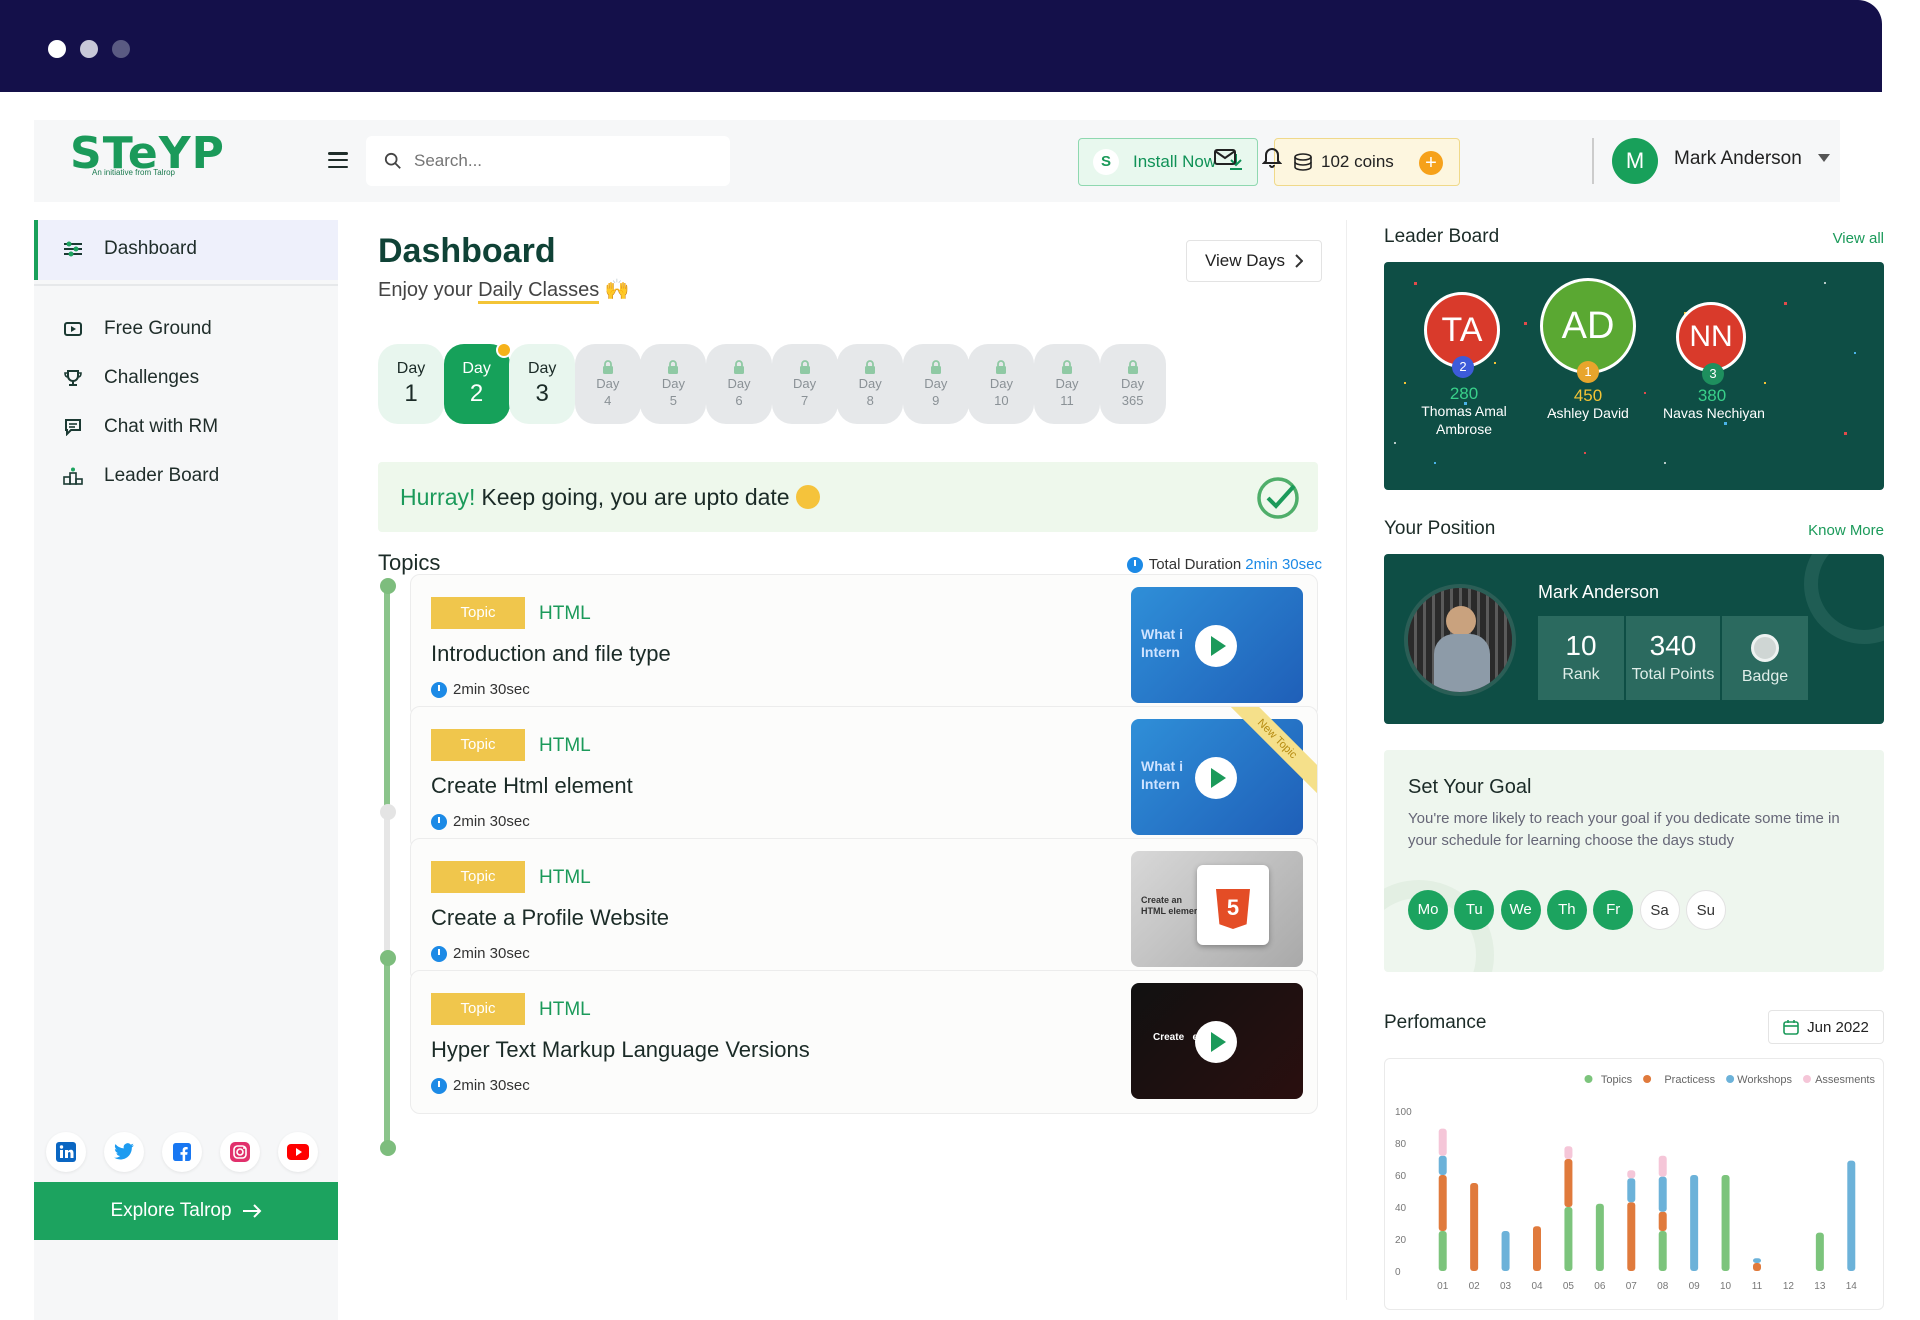 Image resolution: width=1920 pixels, height=1320 pixels. What do you see at coordinates (1132, 384) in the screenshot?
I see `day-365-chip: Day 365` at bounding box center [1132, 384].